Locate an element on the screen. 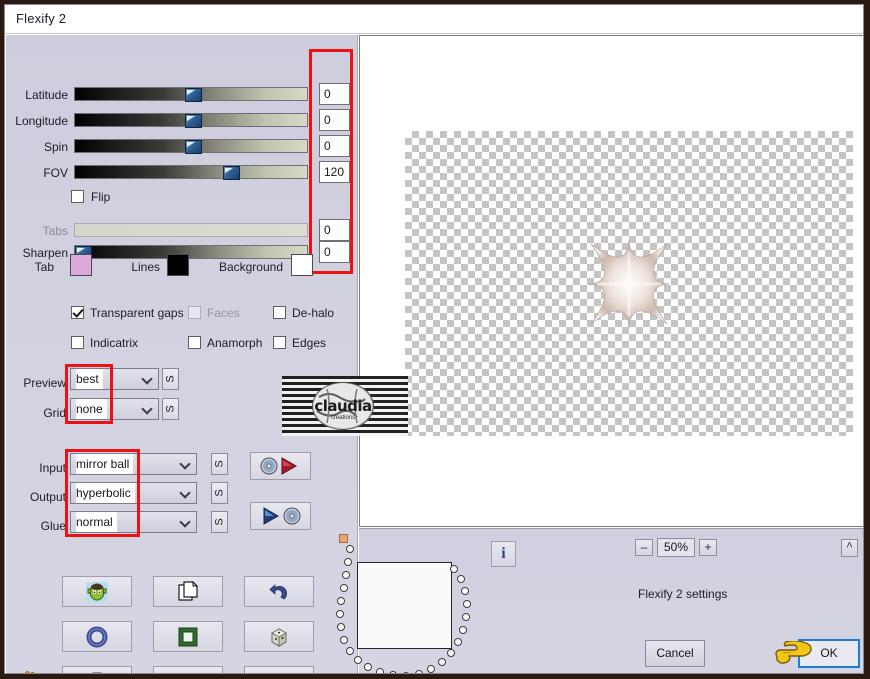 The width and height of the screenshot is (870, 679). slider-track-sharpen is located at coordinates (191, 252).